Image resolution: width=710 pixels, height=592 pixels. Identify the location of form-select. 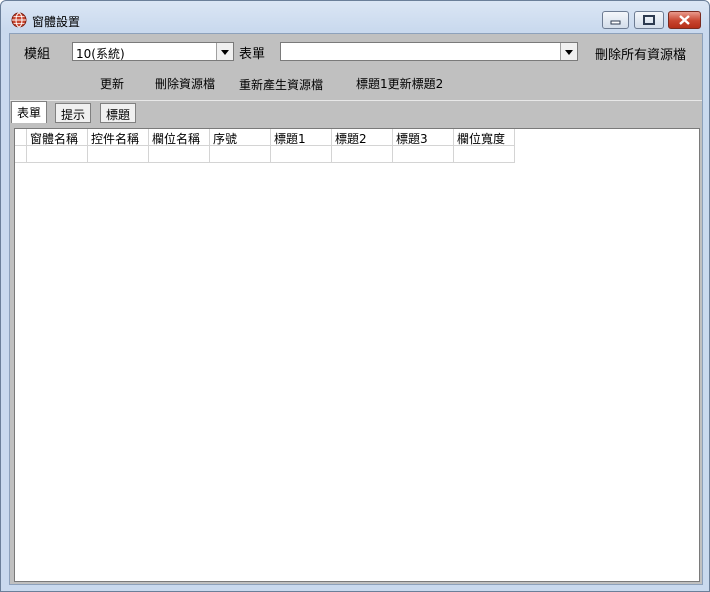
(429, 51).